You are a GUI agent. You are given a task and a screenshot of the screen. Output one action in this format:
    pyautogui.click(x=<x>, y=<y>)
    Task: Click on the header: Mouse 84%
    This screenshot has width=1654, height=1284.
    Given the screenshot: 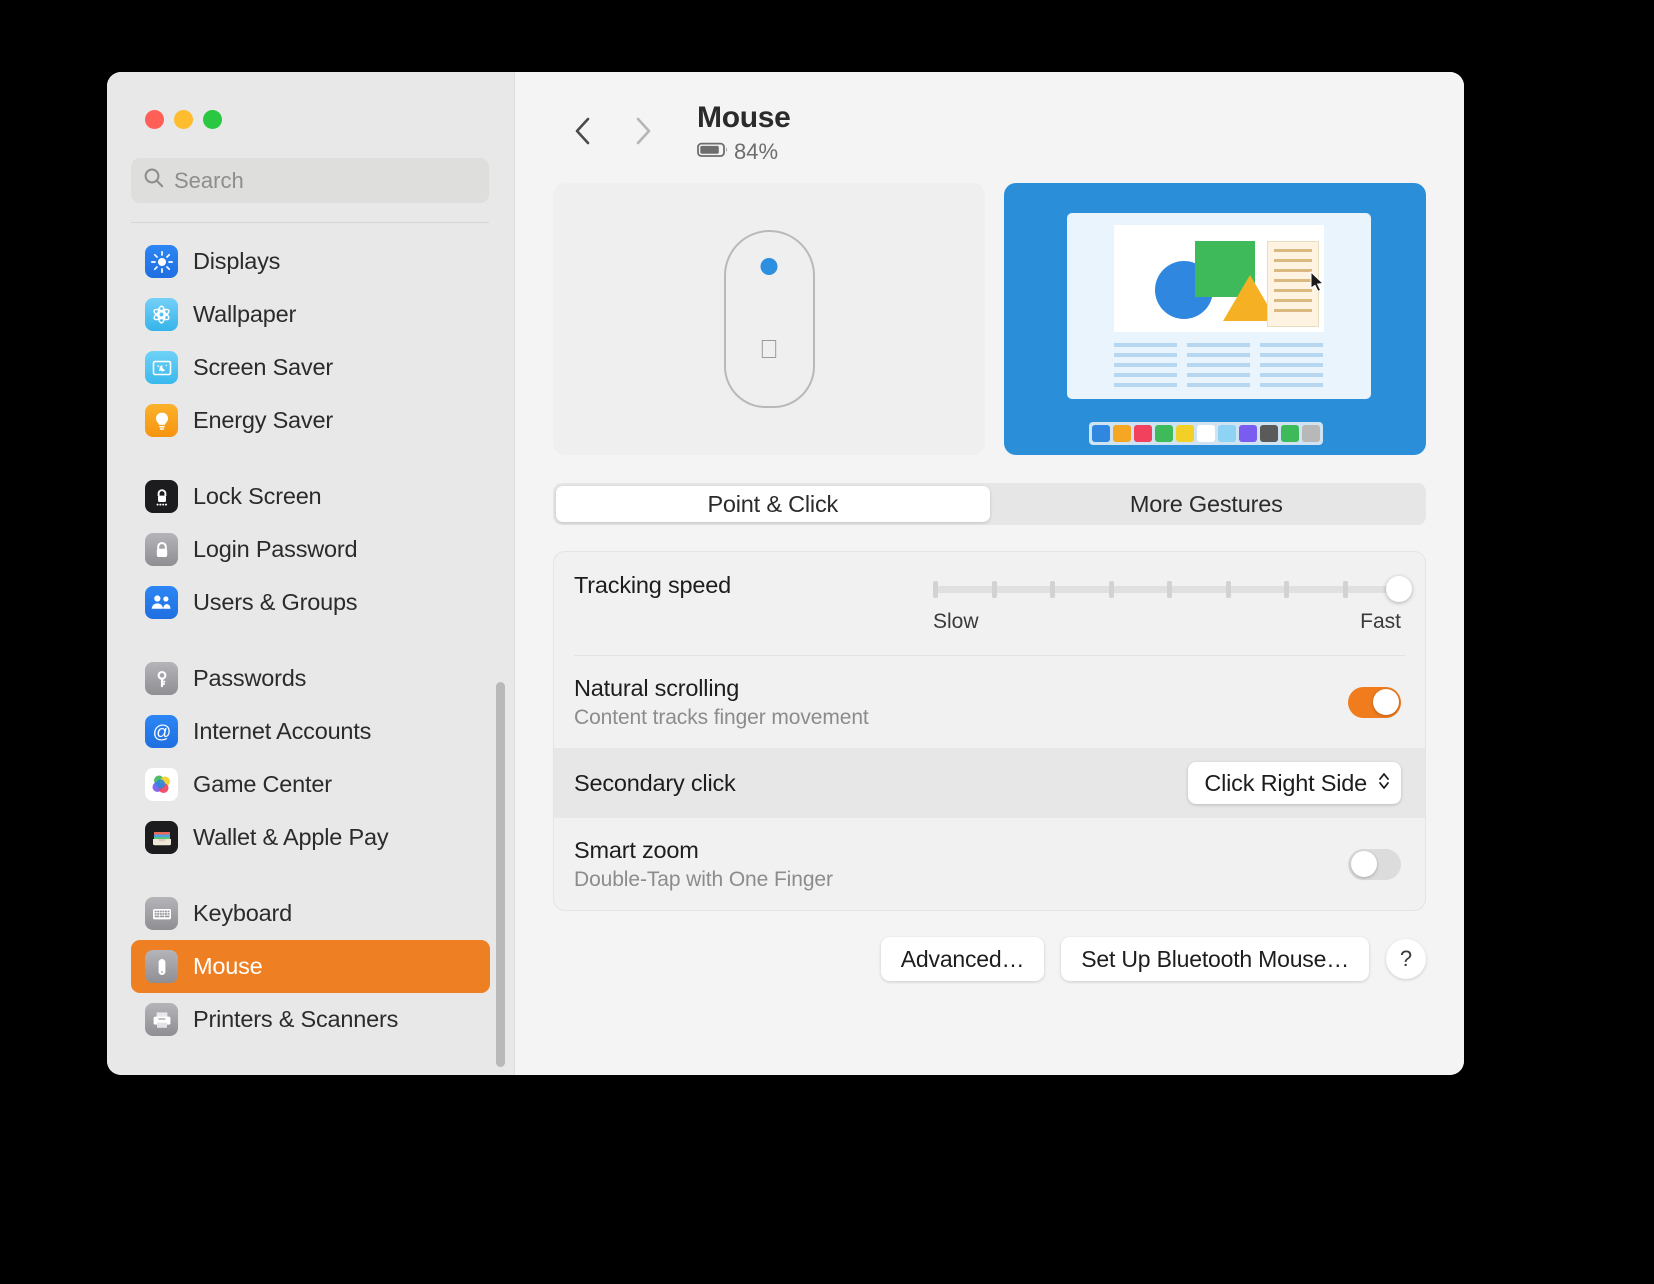 What is the action you would take?
    pyautogui.click(x=989, y=118)
    